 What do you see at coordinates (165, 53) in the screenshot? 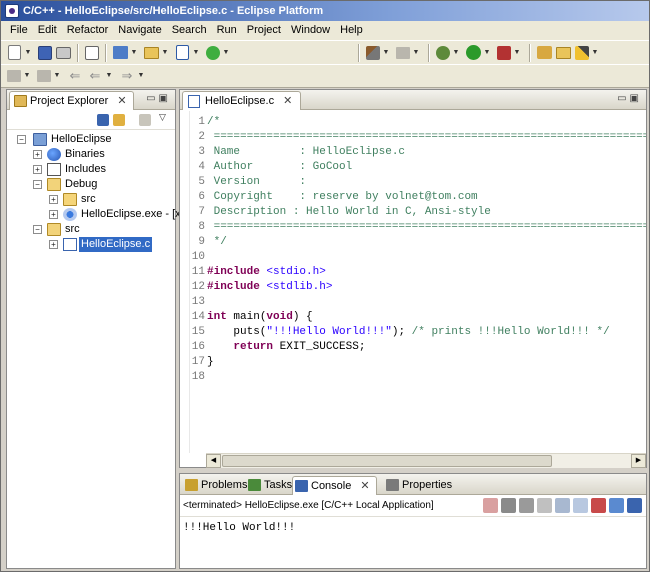
I see `folder-dropdown-icon: ▼` at bounding box center [165, 53].